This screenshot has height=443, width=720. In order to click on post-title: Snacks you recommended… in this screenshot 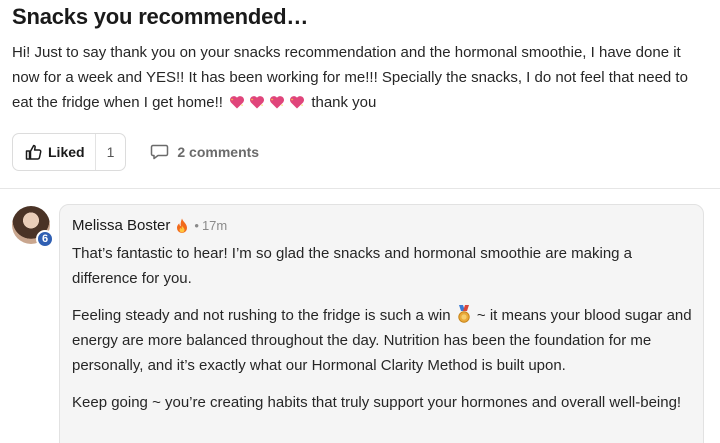, I will do `click(160, 16)`.